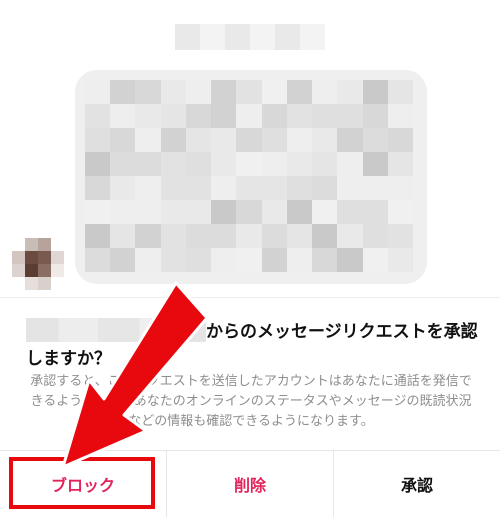 The image size is (500, 517). What do you see at coordinates (252, 345) in the screenshot?
I see `request-question: からのメッセージリクエストを承認しますか？` at bounding box center [252, 345].